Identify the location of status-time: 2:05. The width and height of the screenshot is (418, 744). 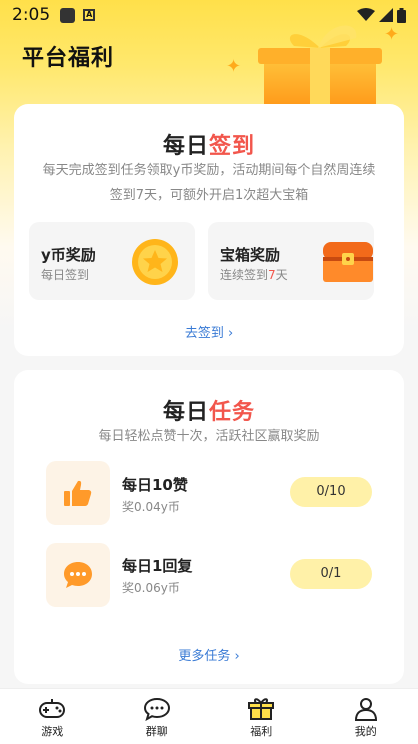
(31, 15).